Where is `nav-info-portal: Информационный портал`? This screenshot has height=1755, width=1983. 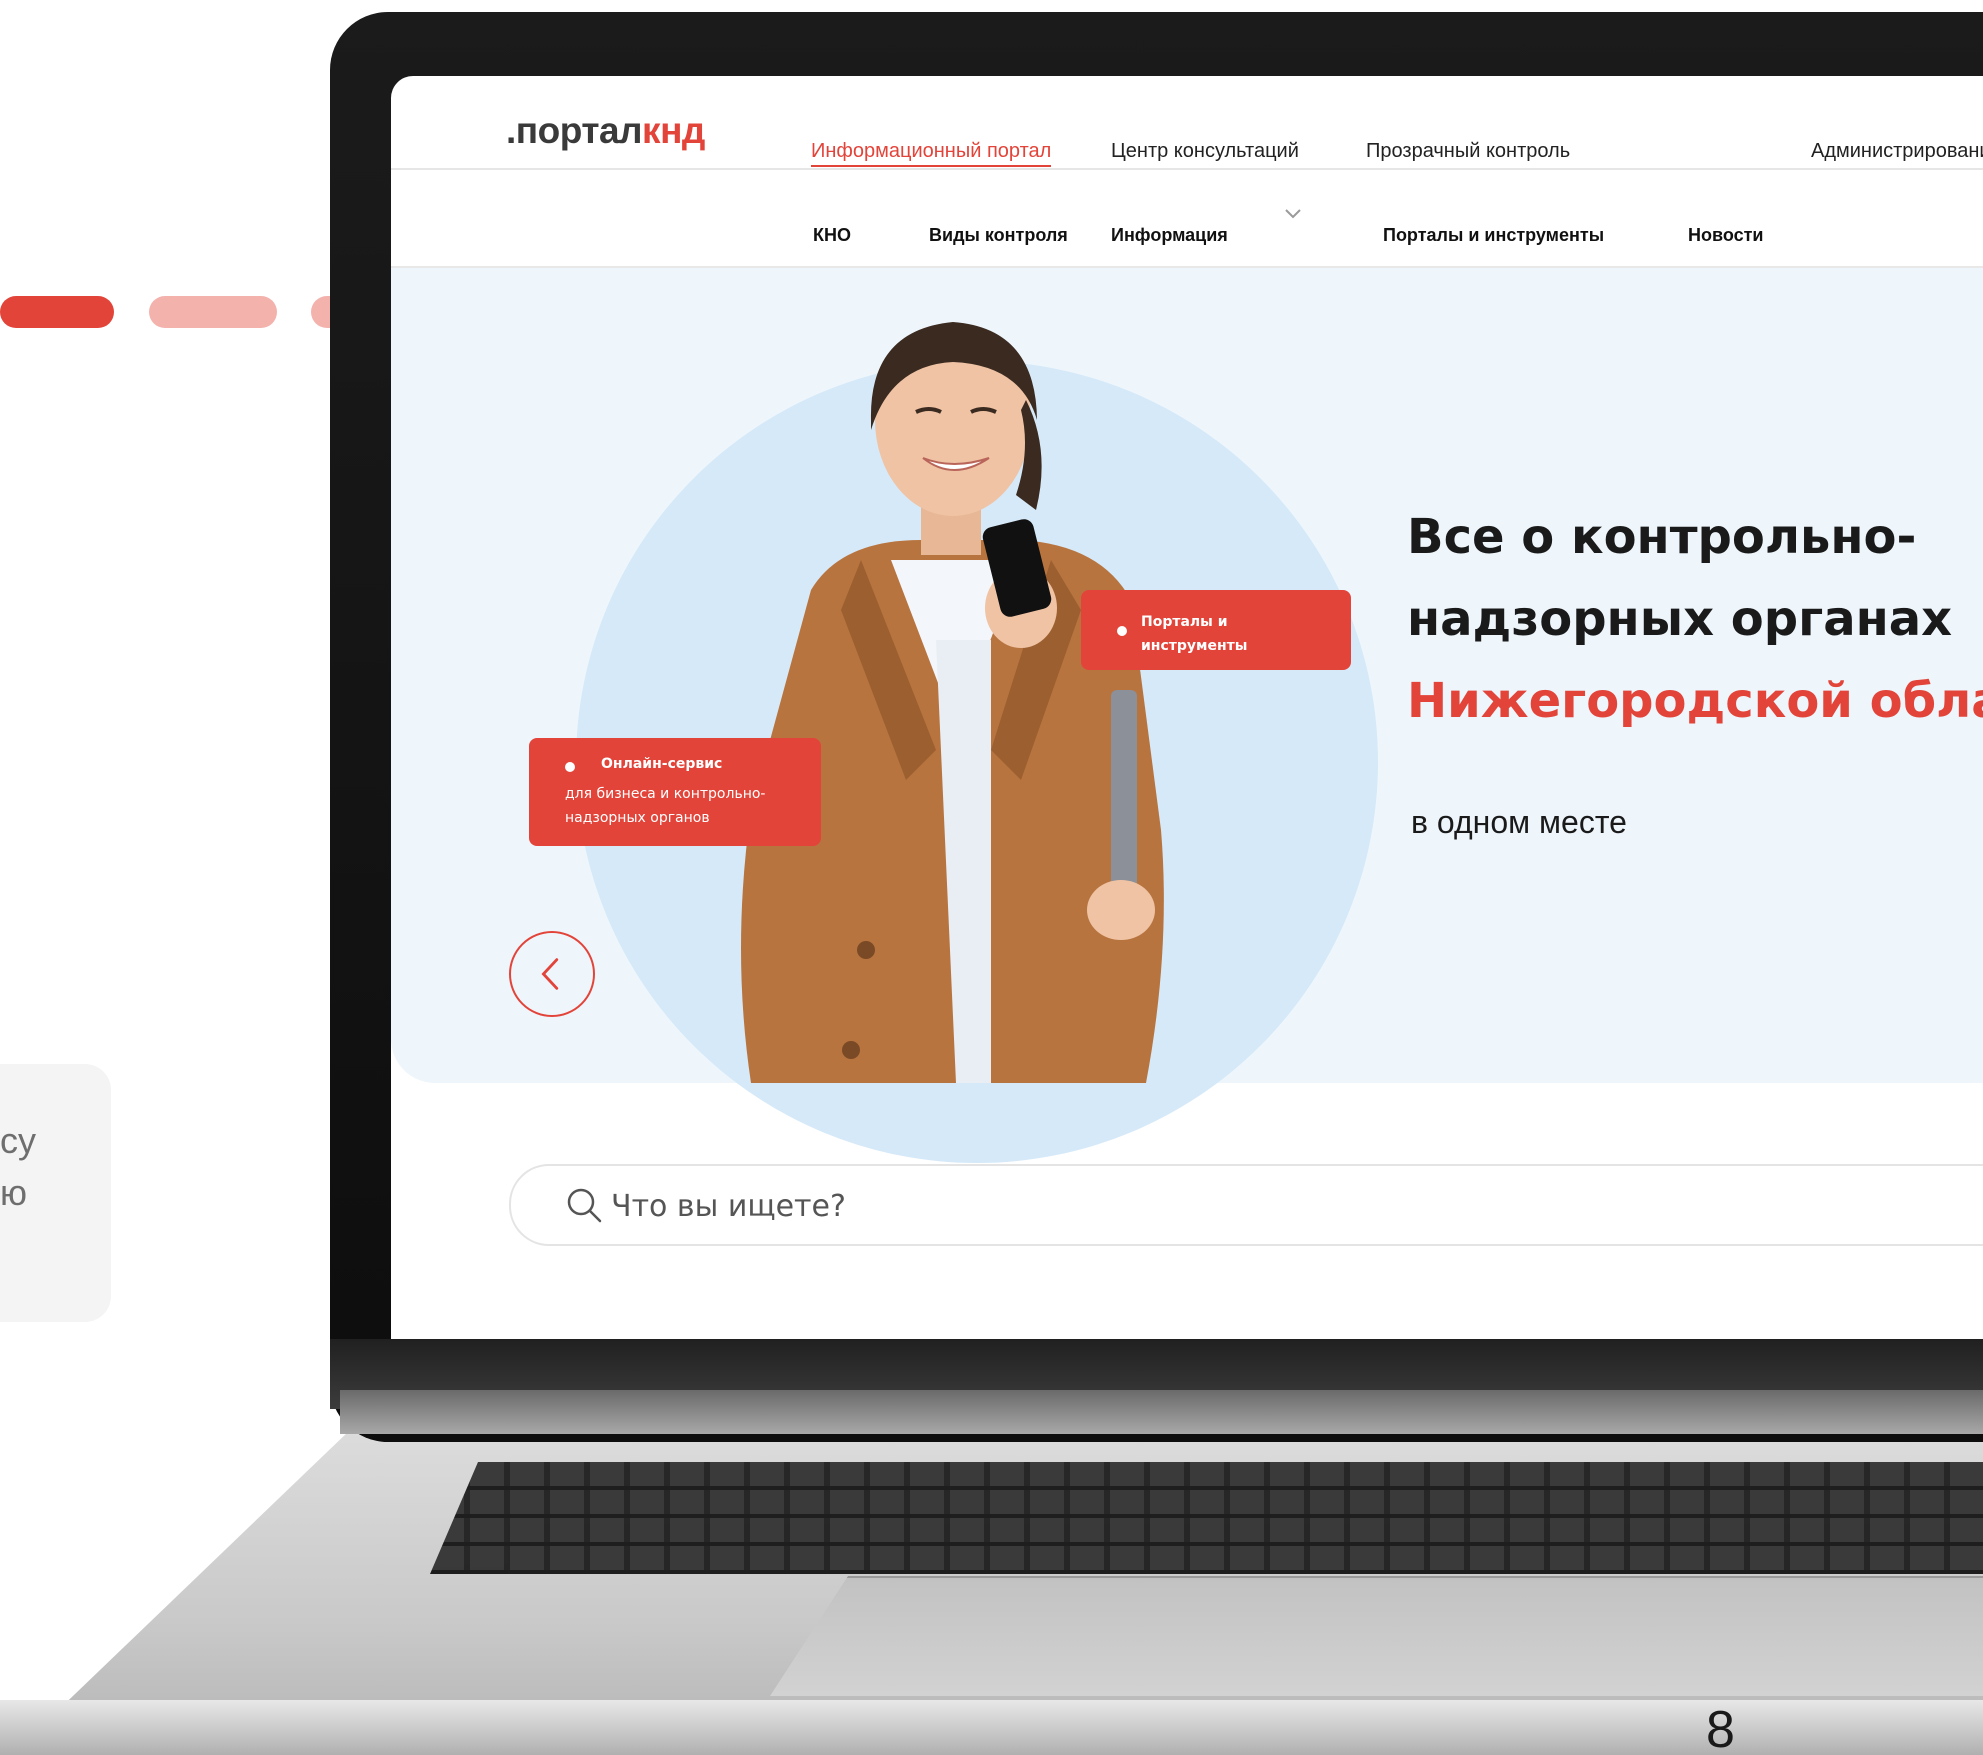 nav-info-portal: Информационный портал is located at coordinates (931, 153).